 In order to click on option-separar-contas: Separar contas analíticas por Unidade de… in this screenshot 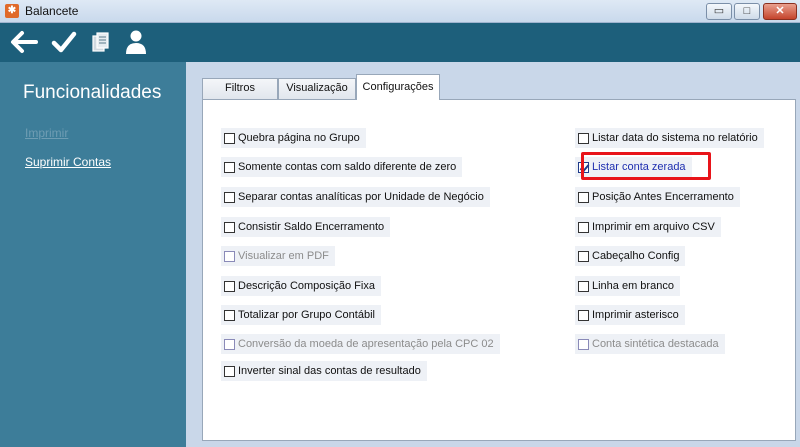, I will do `click(355, 197)`.